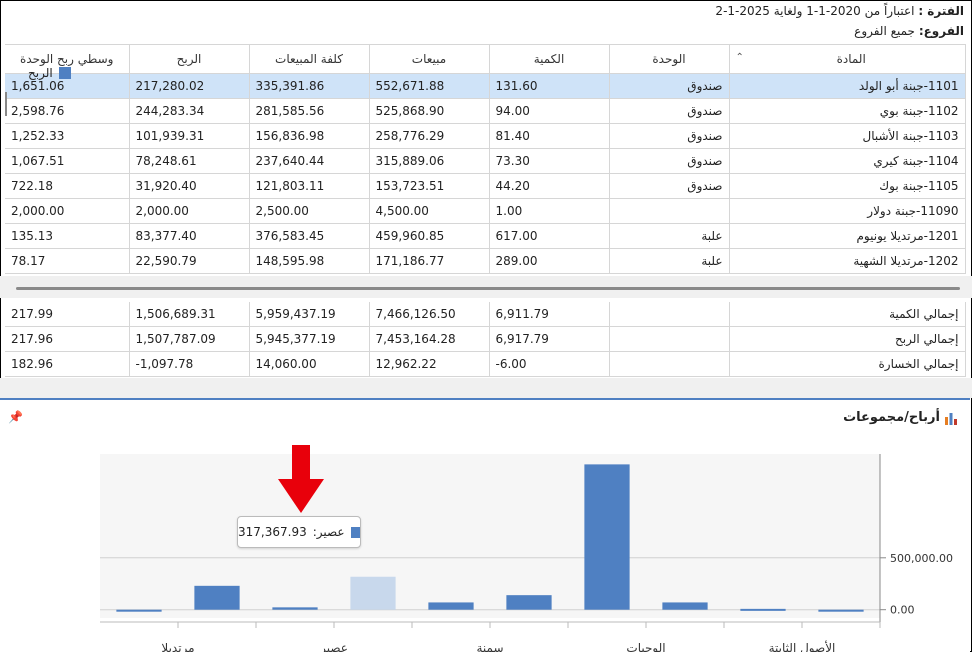 The image size is (974, 654). I want to click on cell-item: 1102-جبنة بوي, so click(847, 111).